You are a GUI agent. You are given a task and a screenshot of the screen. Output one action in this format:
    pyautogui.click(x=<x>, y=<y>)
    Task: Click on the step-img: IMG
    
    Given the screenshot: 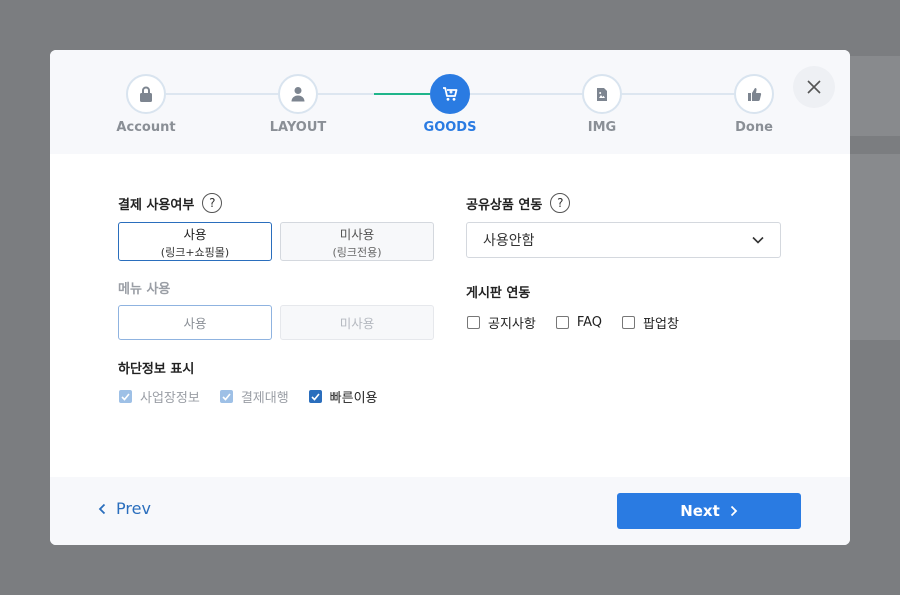 What is the action you would take?
    pyautogui.click(x=602, y=104)
    